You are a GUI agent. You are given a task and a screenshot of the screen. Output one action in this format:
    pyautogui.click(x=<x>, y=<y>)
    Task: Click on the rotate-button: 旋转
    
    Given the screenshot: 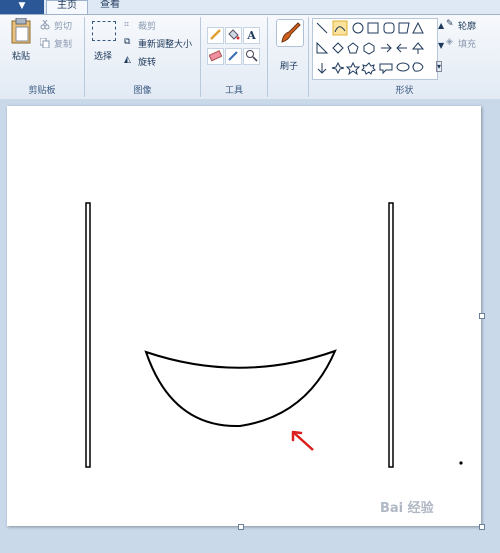 What is the action you would take?
    pyautogui.click(x=147, y=61)
    